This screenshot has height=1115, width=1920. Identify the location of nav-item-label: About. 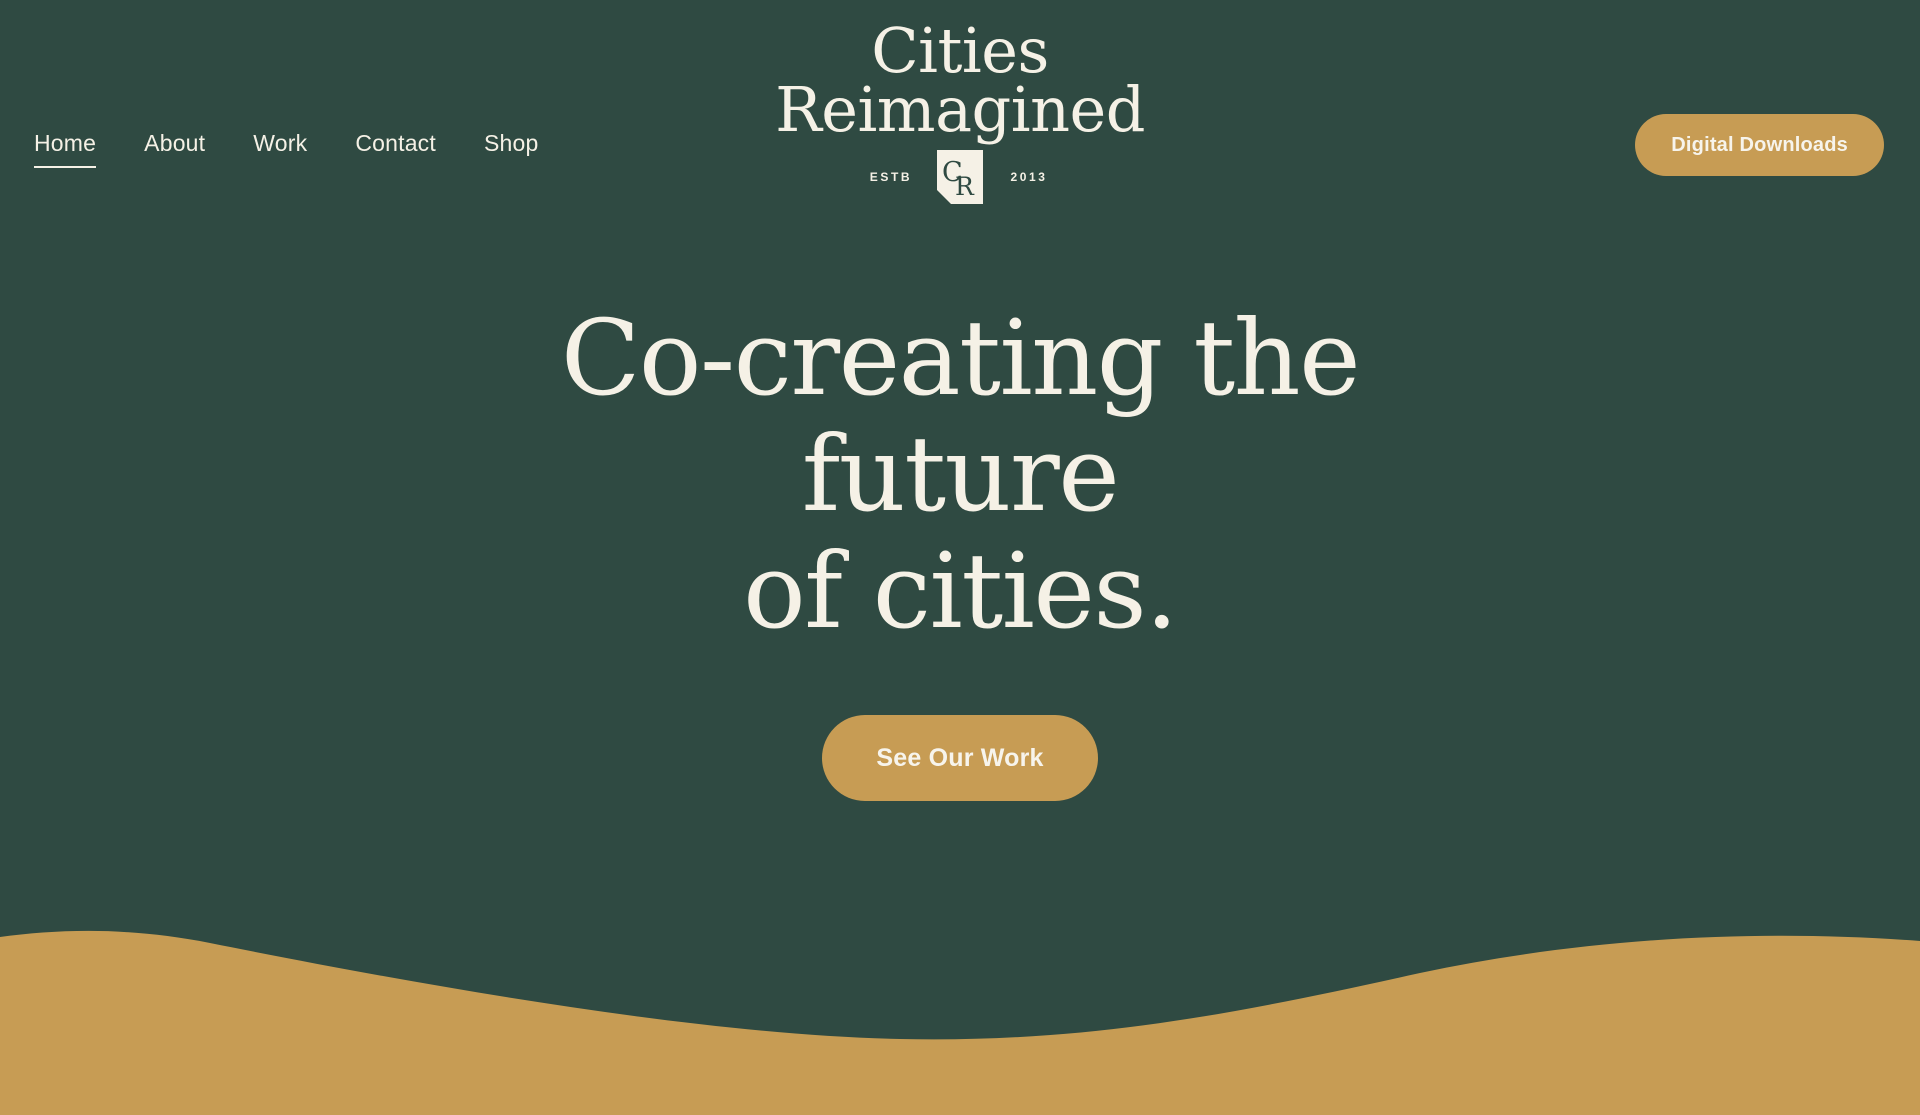
(175, 143).